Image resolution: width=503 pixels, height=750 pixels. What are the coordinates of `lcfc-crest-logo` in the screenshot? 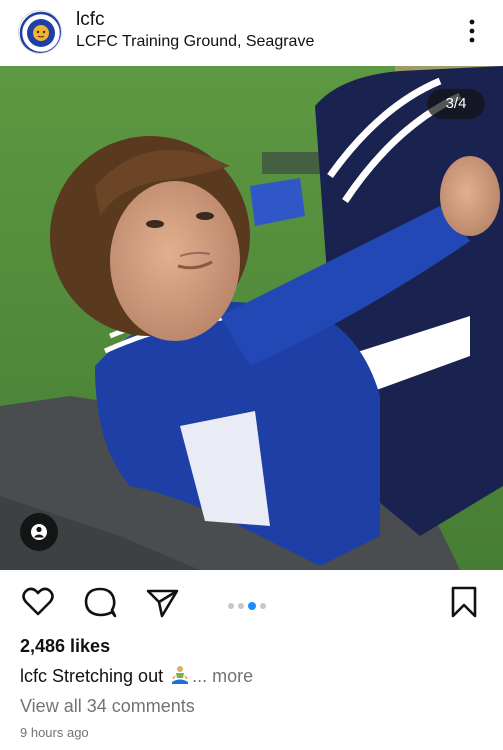 It's located at (40, 32).